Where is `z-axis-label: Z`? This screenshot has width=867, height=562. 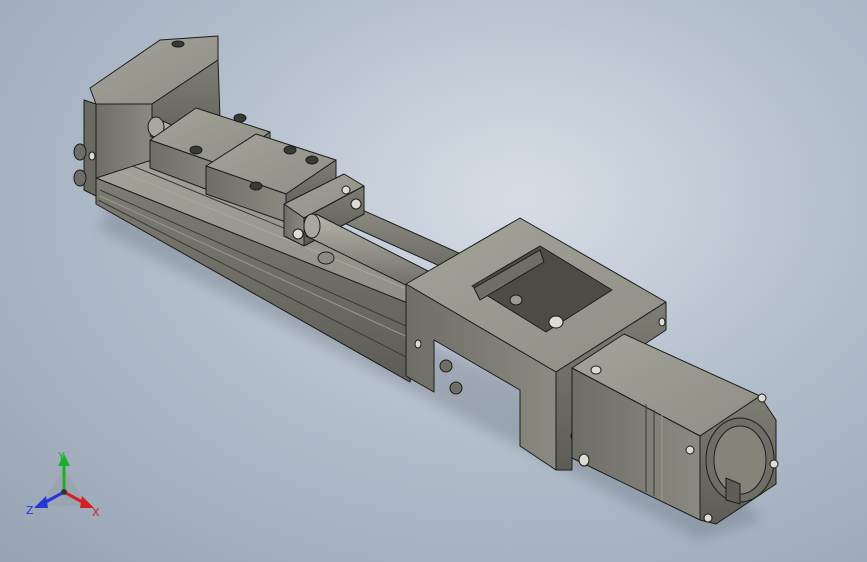 z-axis-label: Z is located at coordinates (30, 510).